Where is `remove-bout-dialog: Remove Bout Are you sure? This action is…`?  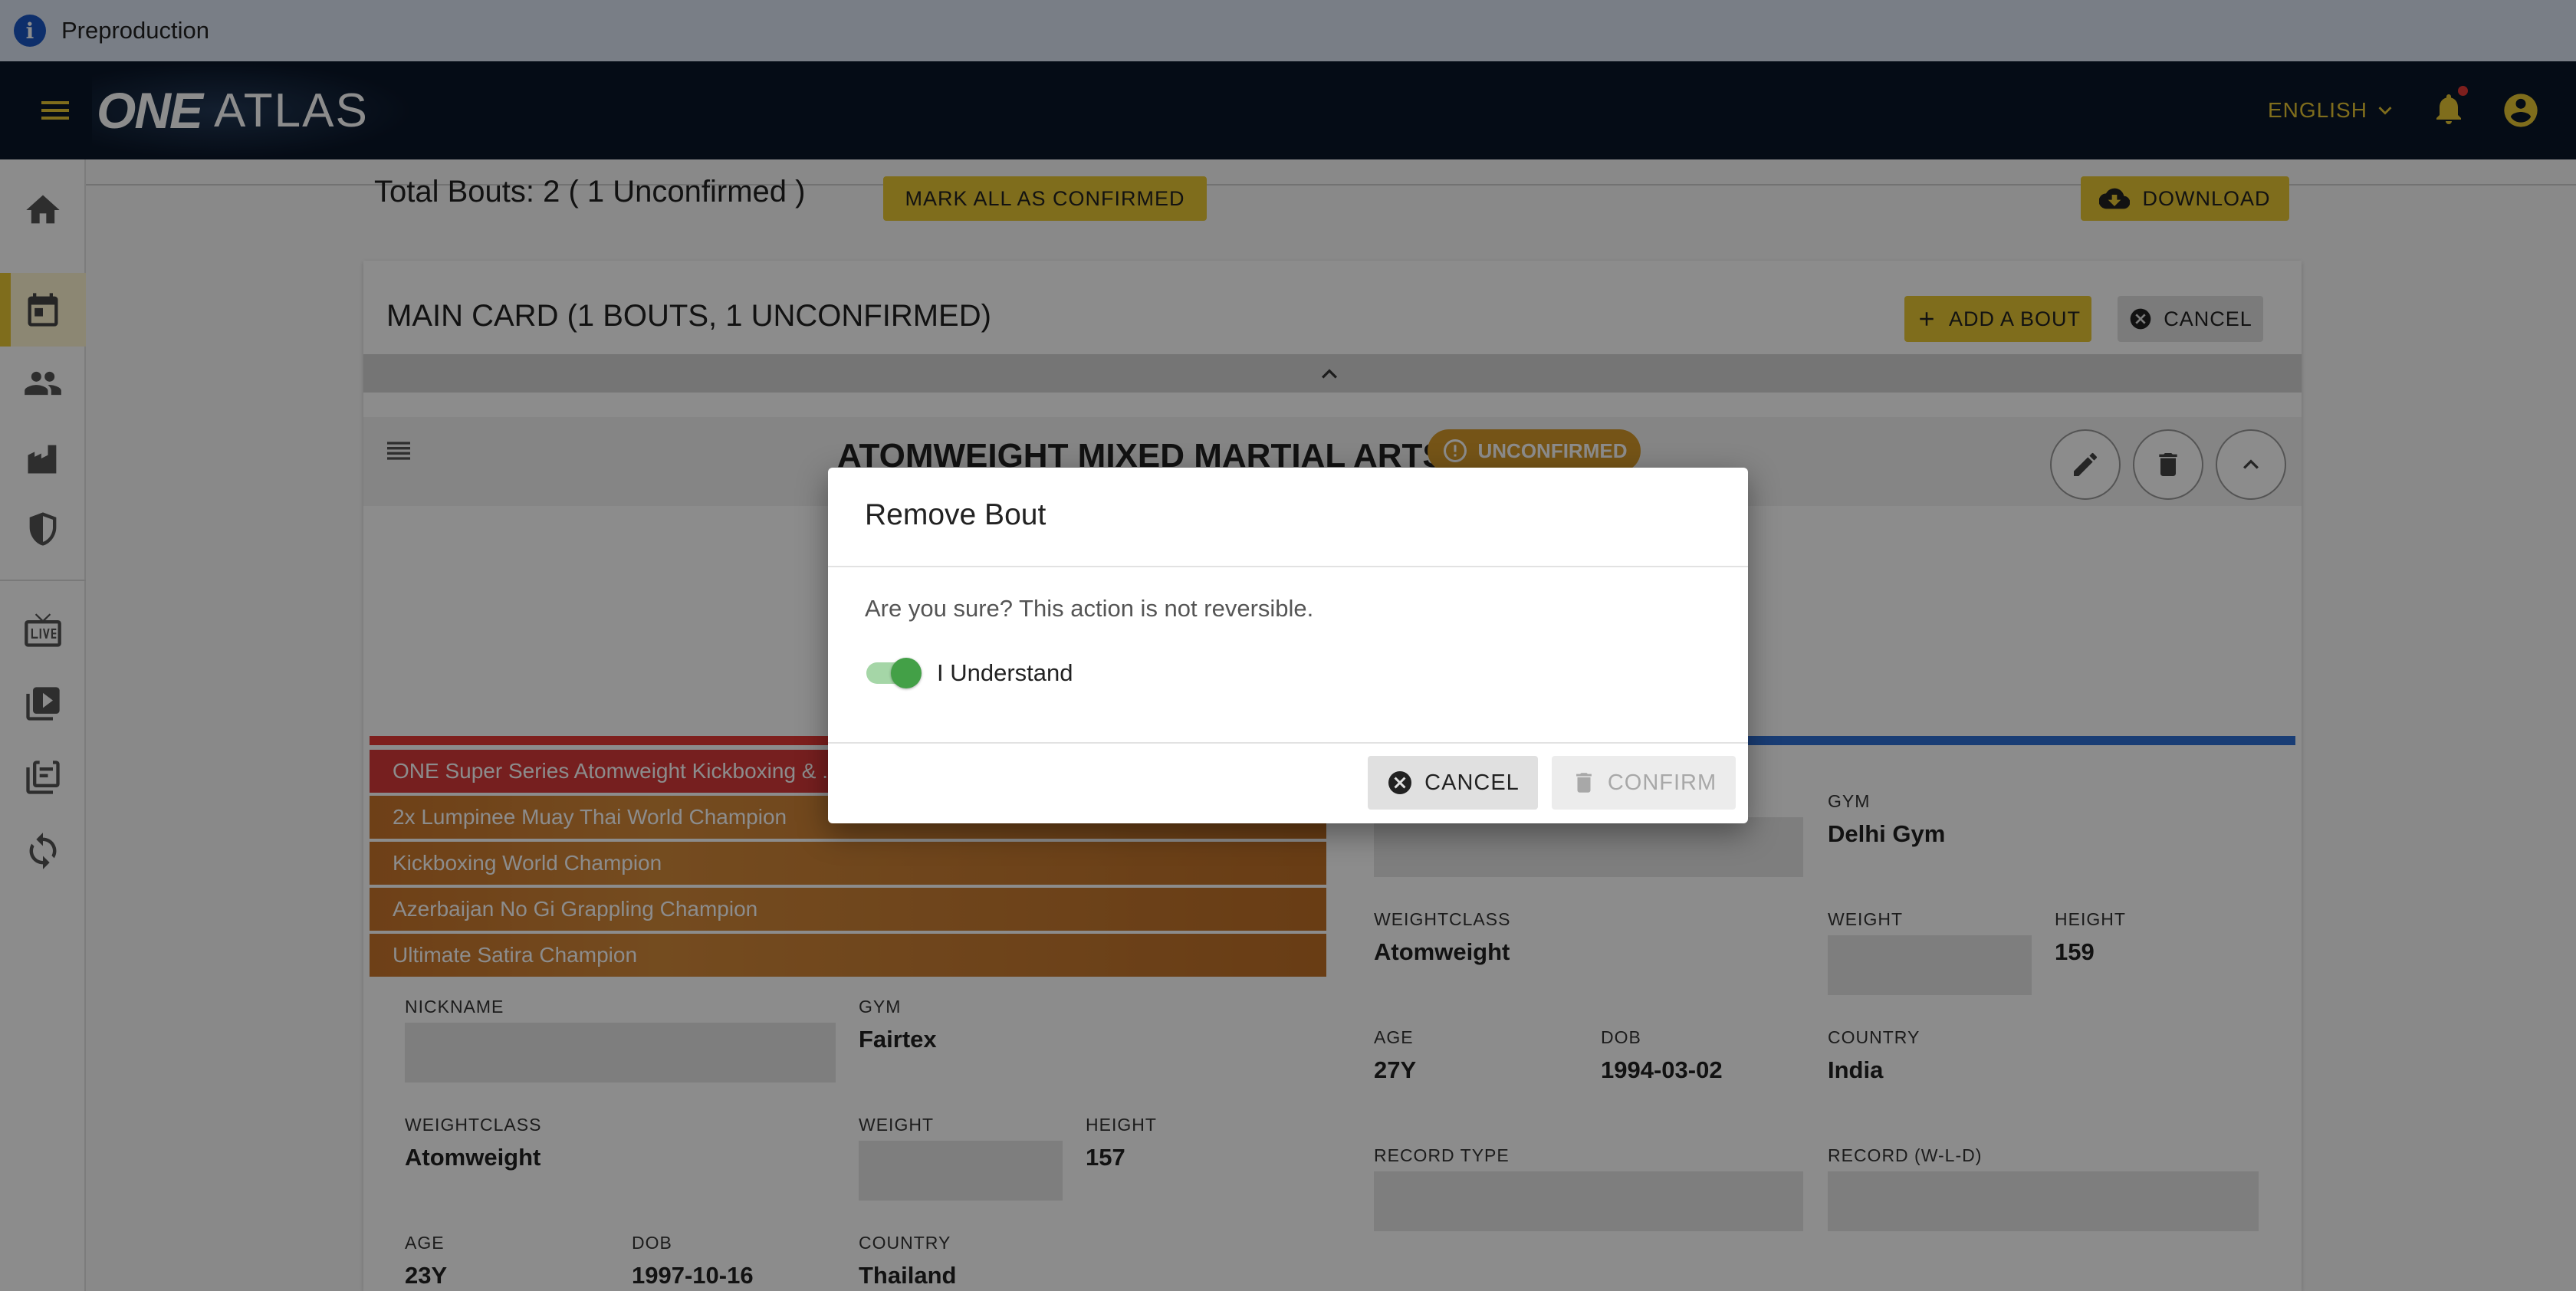 remove-bout-dialog: Remove Bout Are you sure? This action is… is located at coordinates (1288, 645).